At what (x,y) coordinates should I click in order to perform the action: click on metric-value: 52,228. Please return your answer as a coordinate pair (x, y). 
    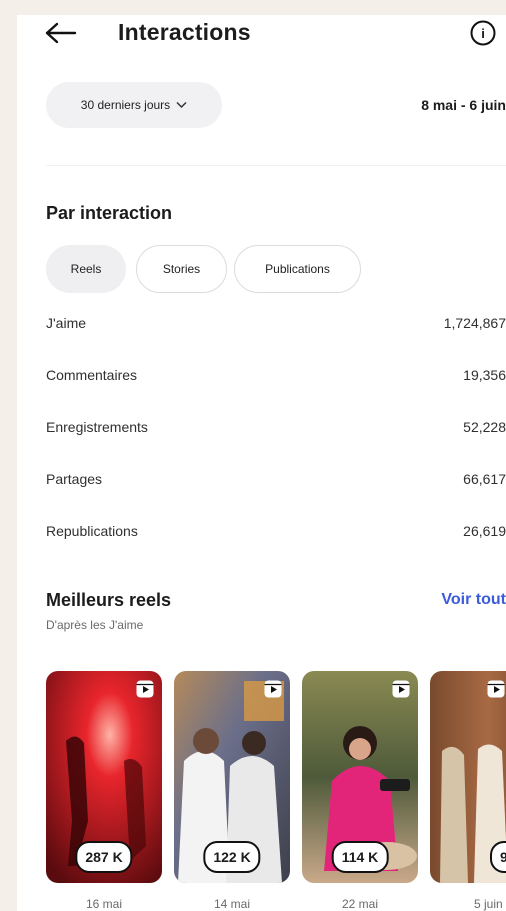
    Looking at the image, I should click on (484, 427).